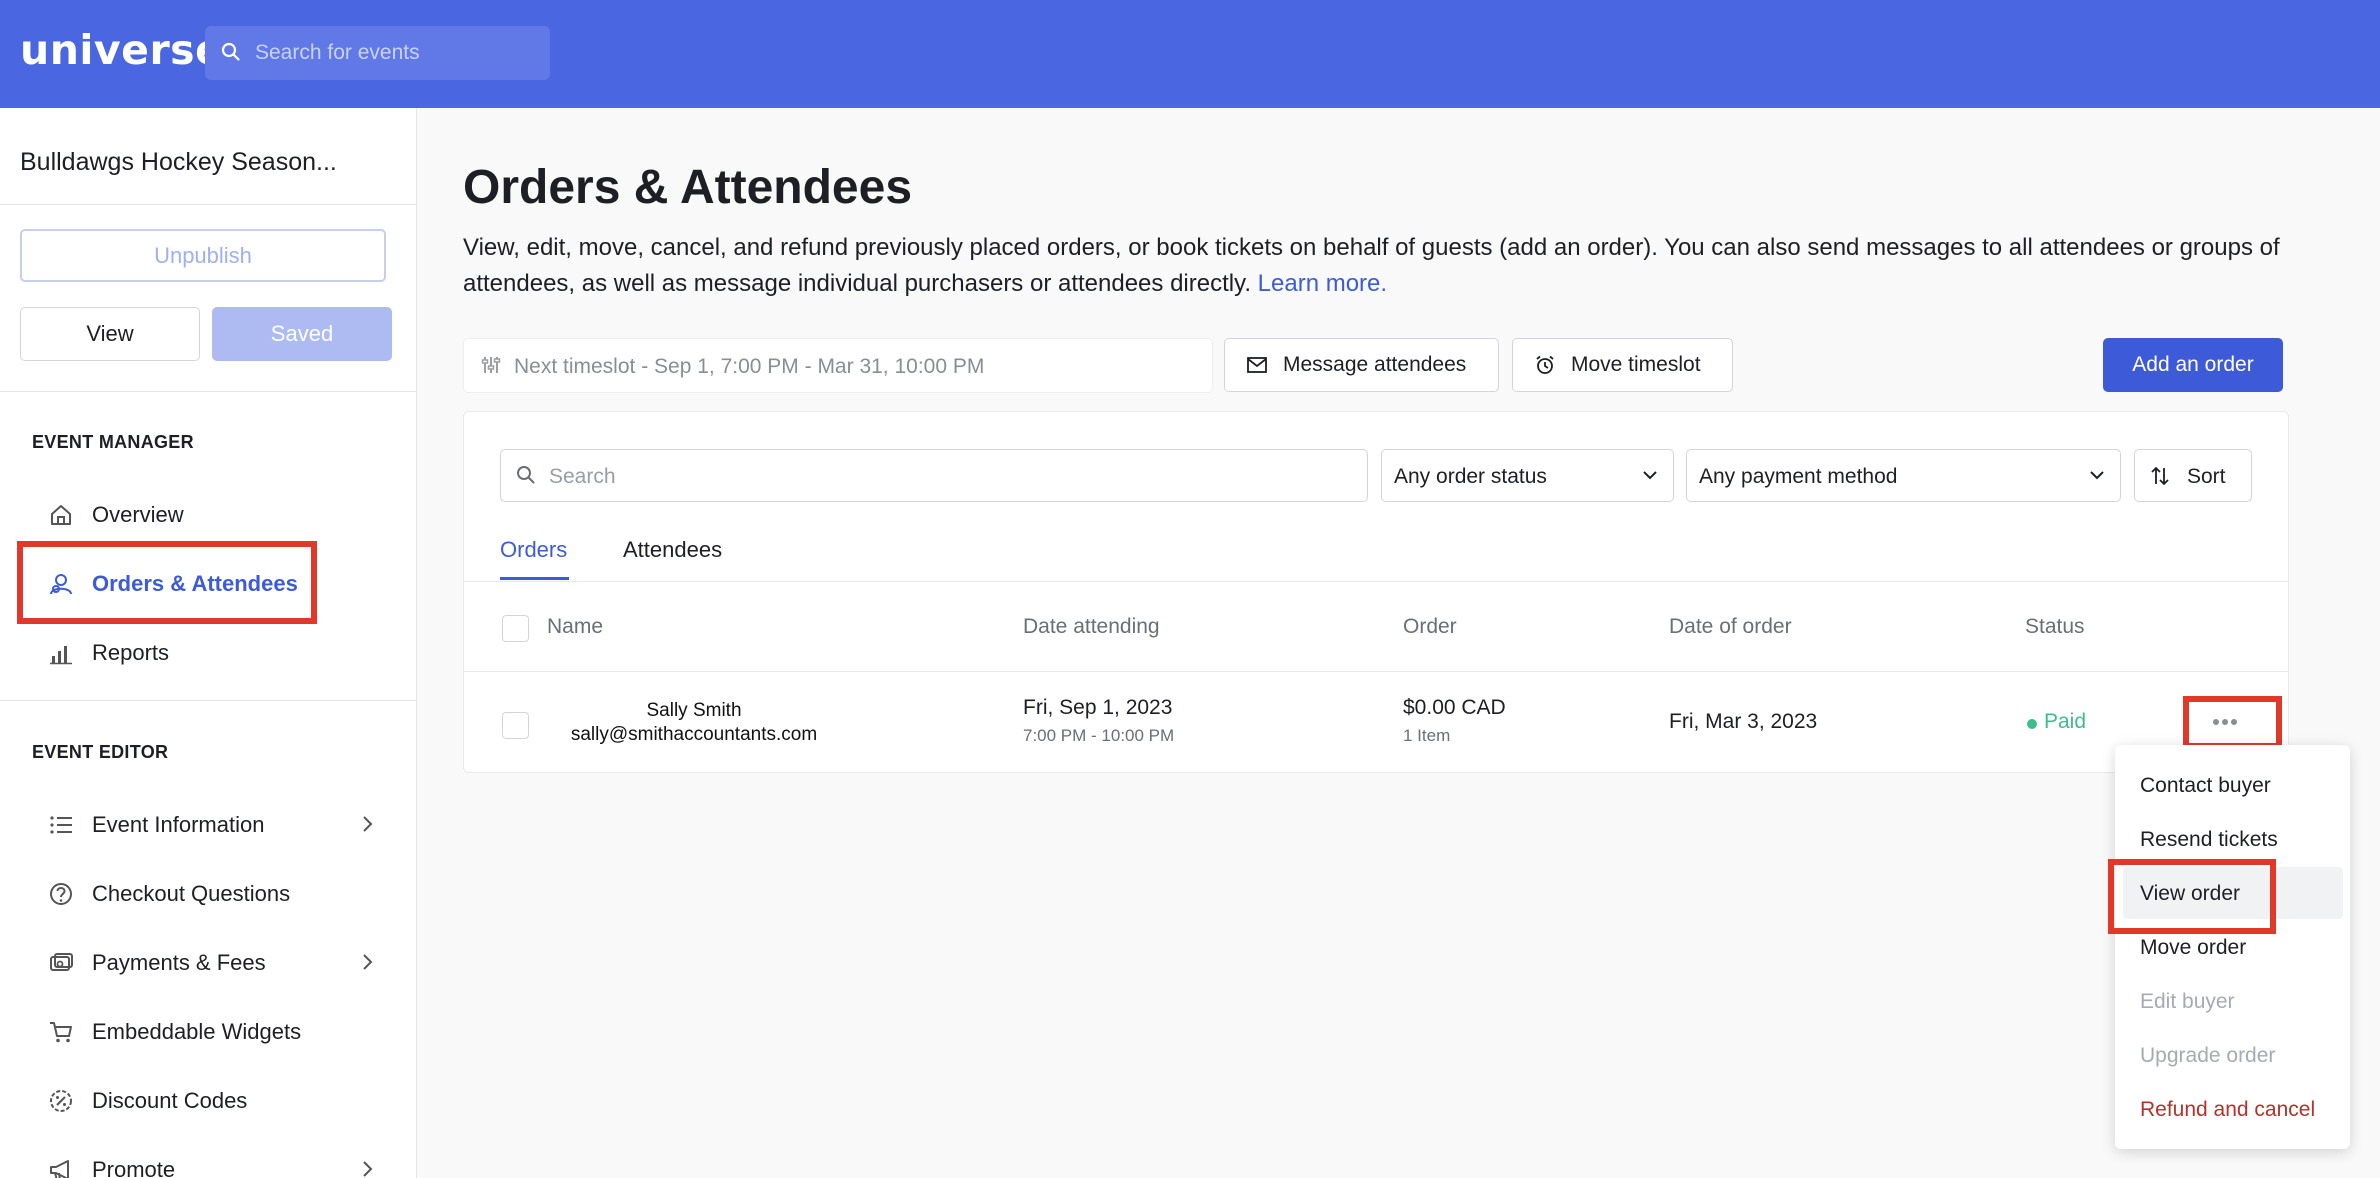 This screenshot has width=2380, height=1178. Describe the element at coordinates (1257, 365) in the screenshot. I see `envelope-icon` at that location.